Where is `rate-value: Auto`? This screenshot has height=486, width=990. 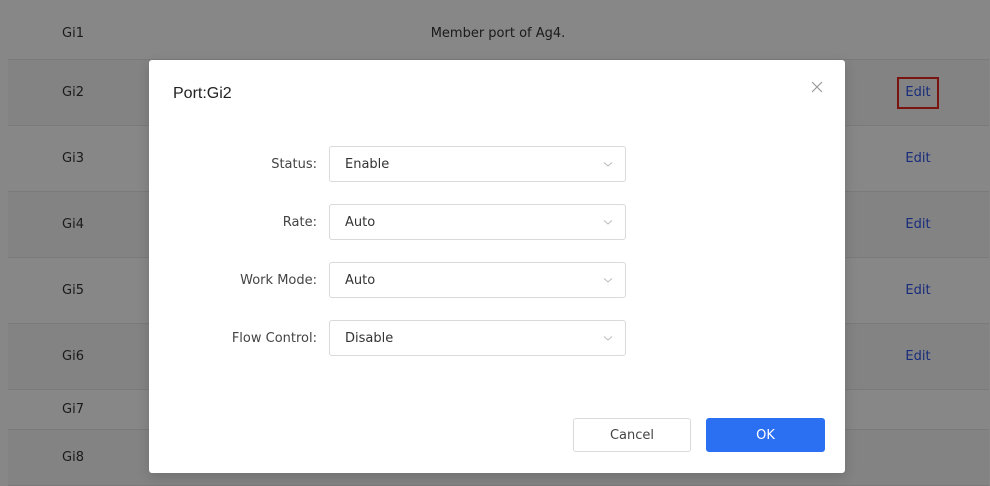 rate-value: Auto is located at coordinates (360, 222).